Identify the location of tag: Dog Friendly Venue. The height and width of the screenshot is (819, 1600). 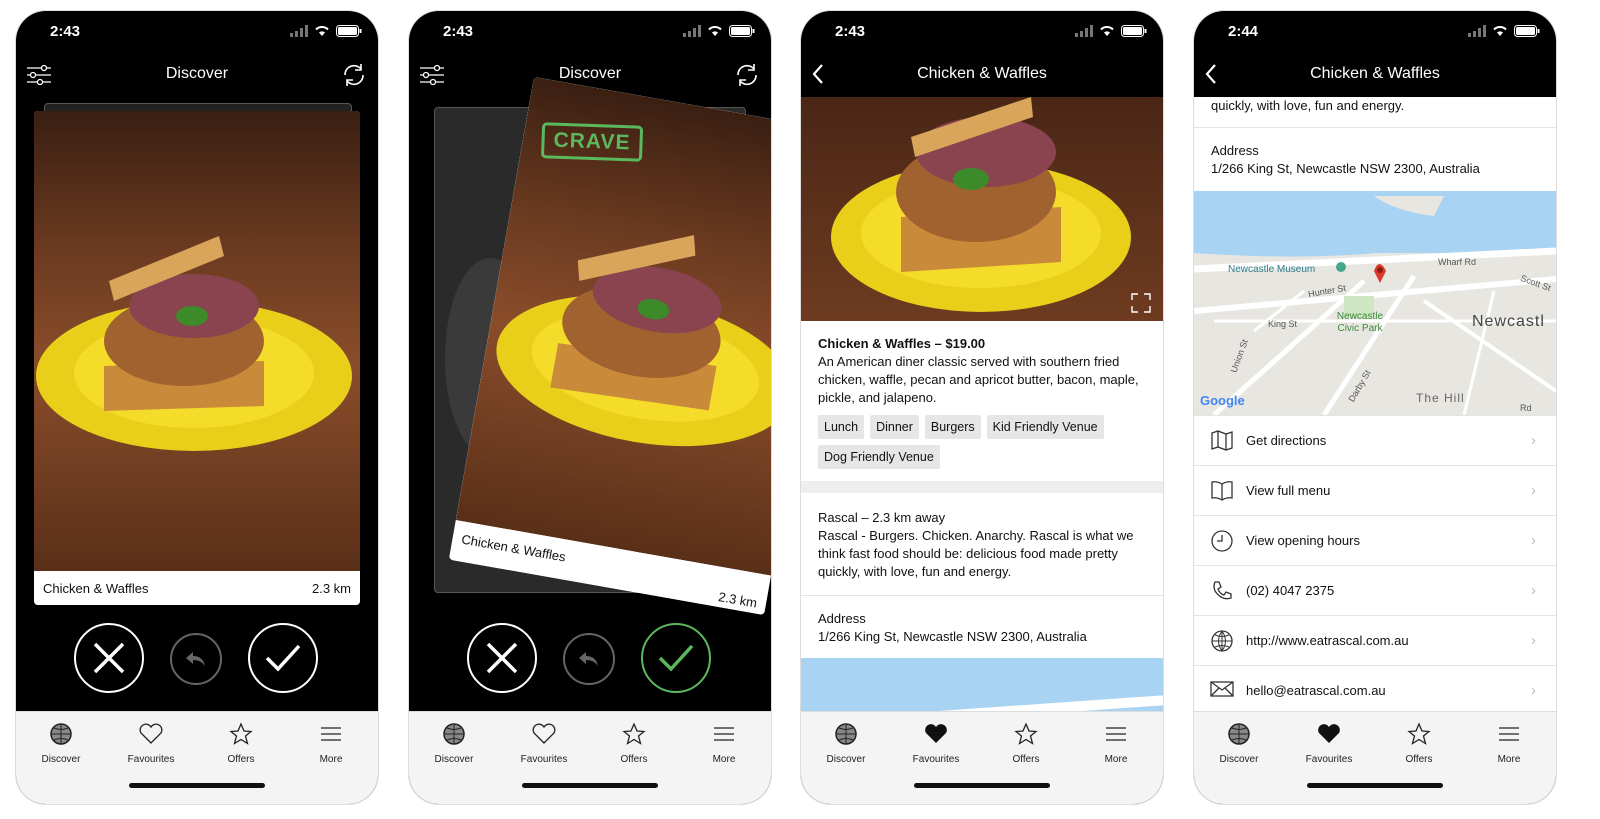
(879, 457).